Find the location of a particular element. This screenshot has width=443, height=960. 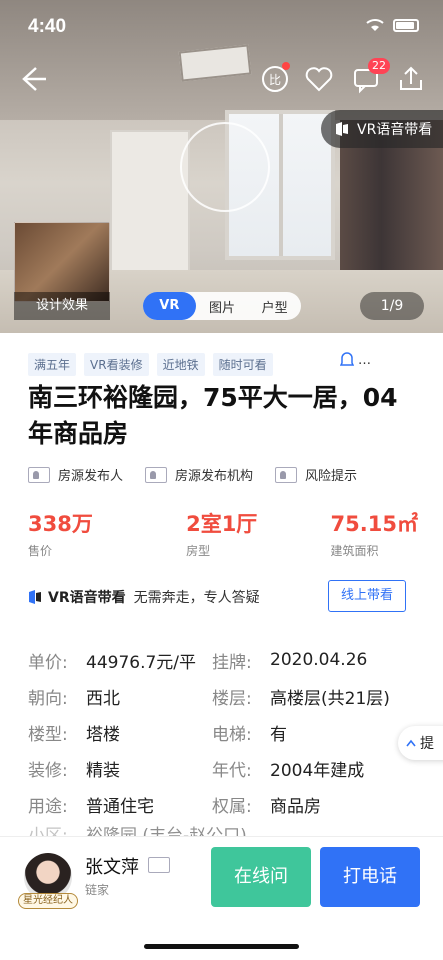

info-row: 装修: 精装 年代: 2004年建成 is located at coordinates (228, 768).